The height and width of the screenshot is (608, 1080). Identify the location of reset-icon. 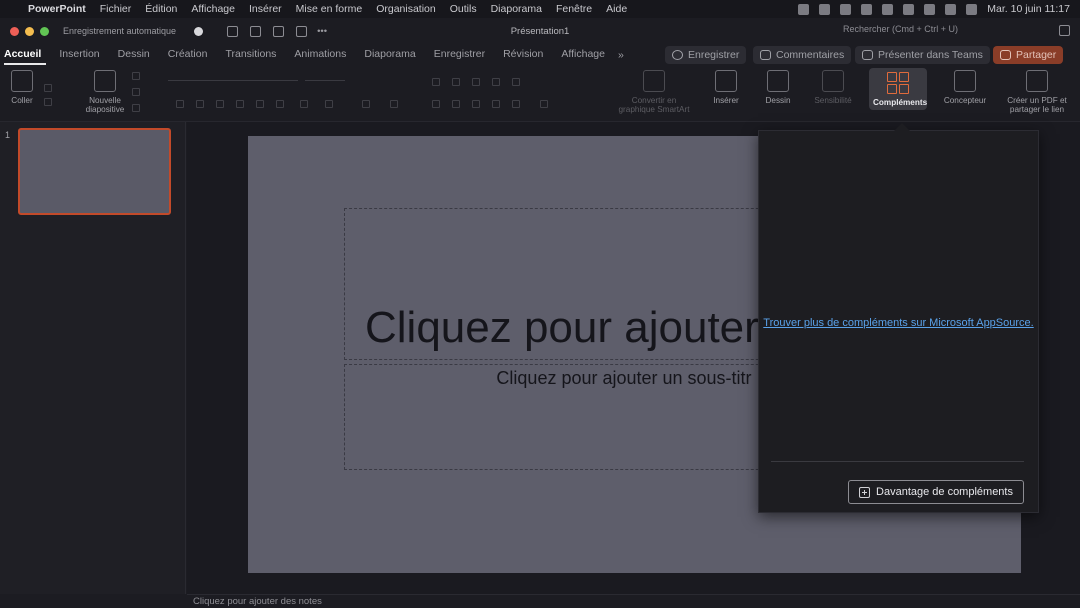
(136, 92).